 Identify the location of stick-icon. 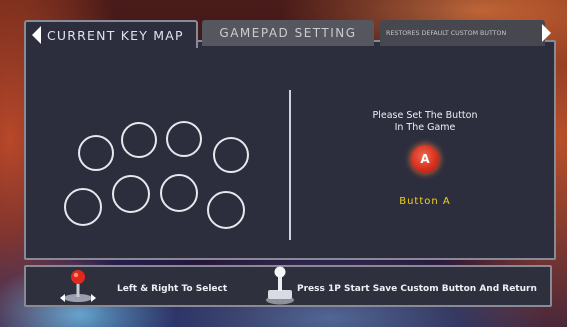
(280, 285).